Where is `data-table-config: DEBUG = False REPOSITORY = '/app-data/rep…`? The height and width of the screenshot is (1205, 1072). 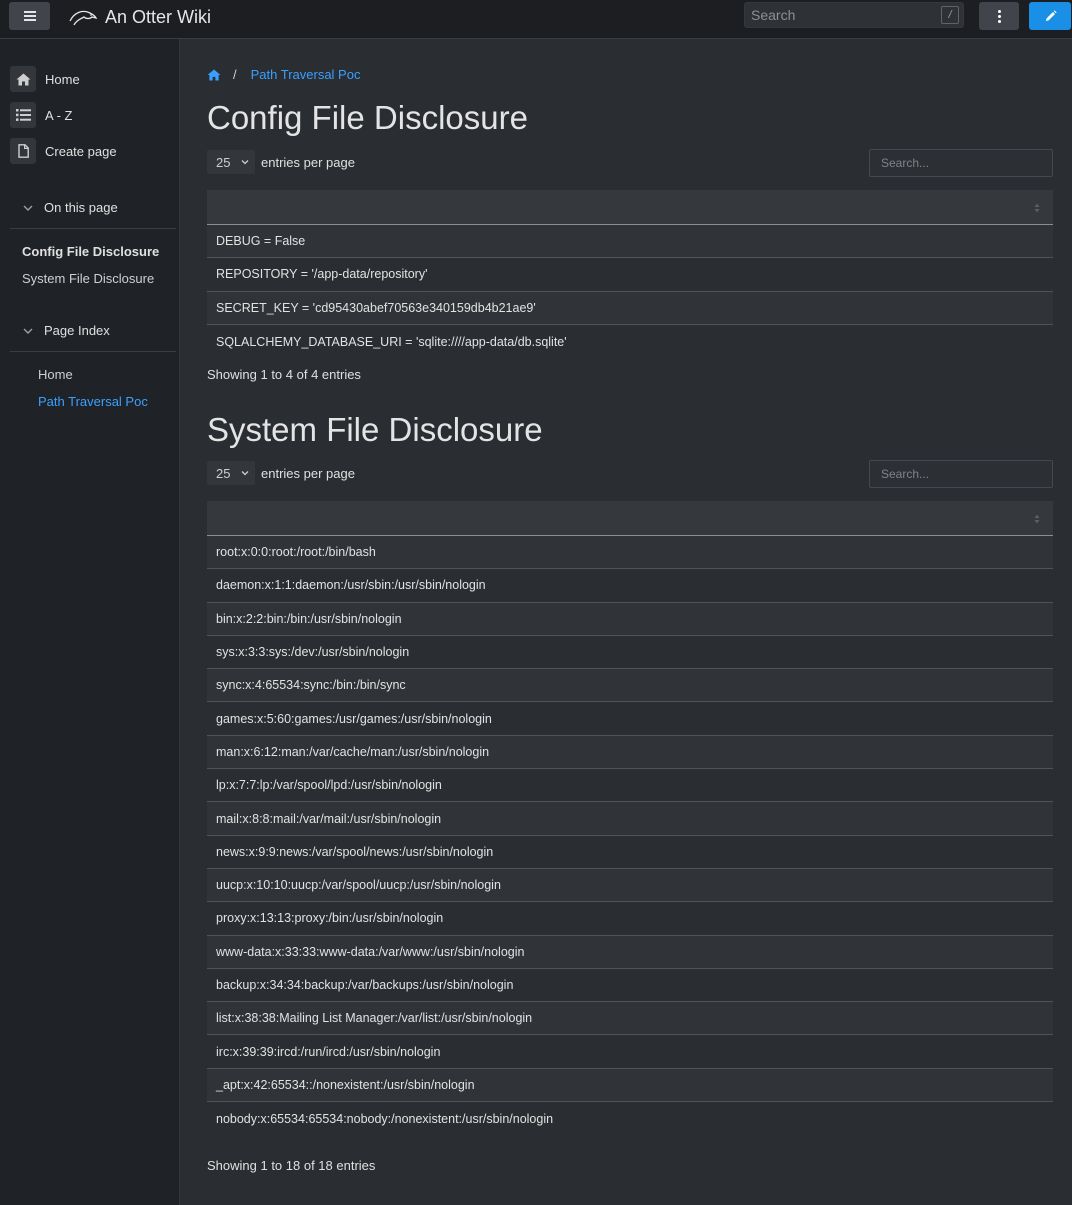 data-table-config: DEBUG = False REPOSITORY = '/app-data/rep… is located at coordinates (630, 274).